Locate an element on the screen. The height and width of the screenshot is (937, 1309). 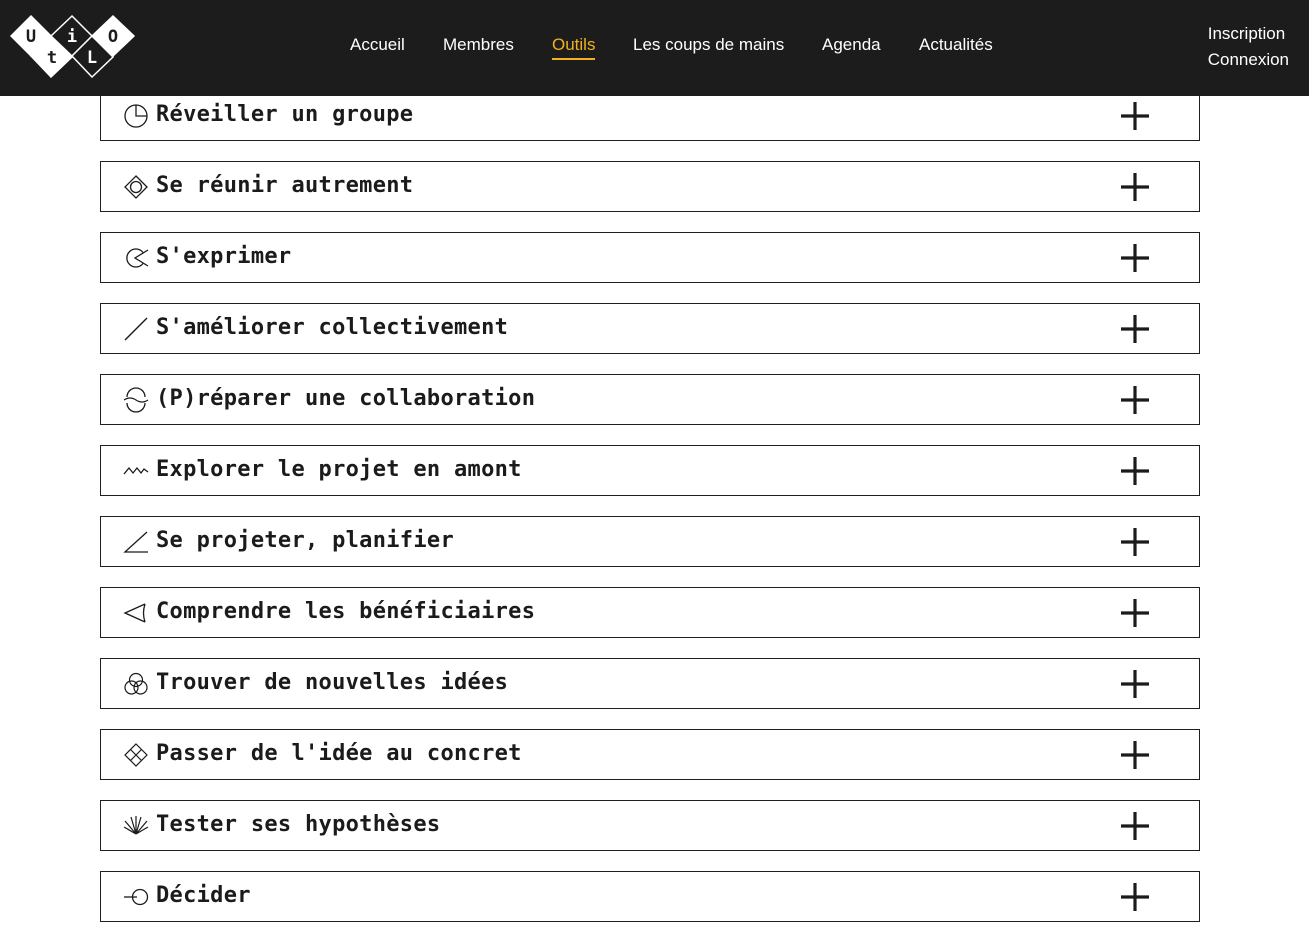
category-item-tester: Tester ses hypothèses is located at coordinates (650, 825).